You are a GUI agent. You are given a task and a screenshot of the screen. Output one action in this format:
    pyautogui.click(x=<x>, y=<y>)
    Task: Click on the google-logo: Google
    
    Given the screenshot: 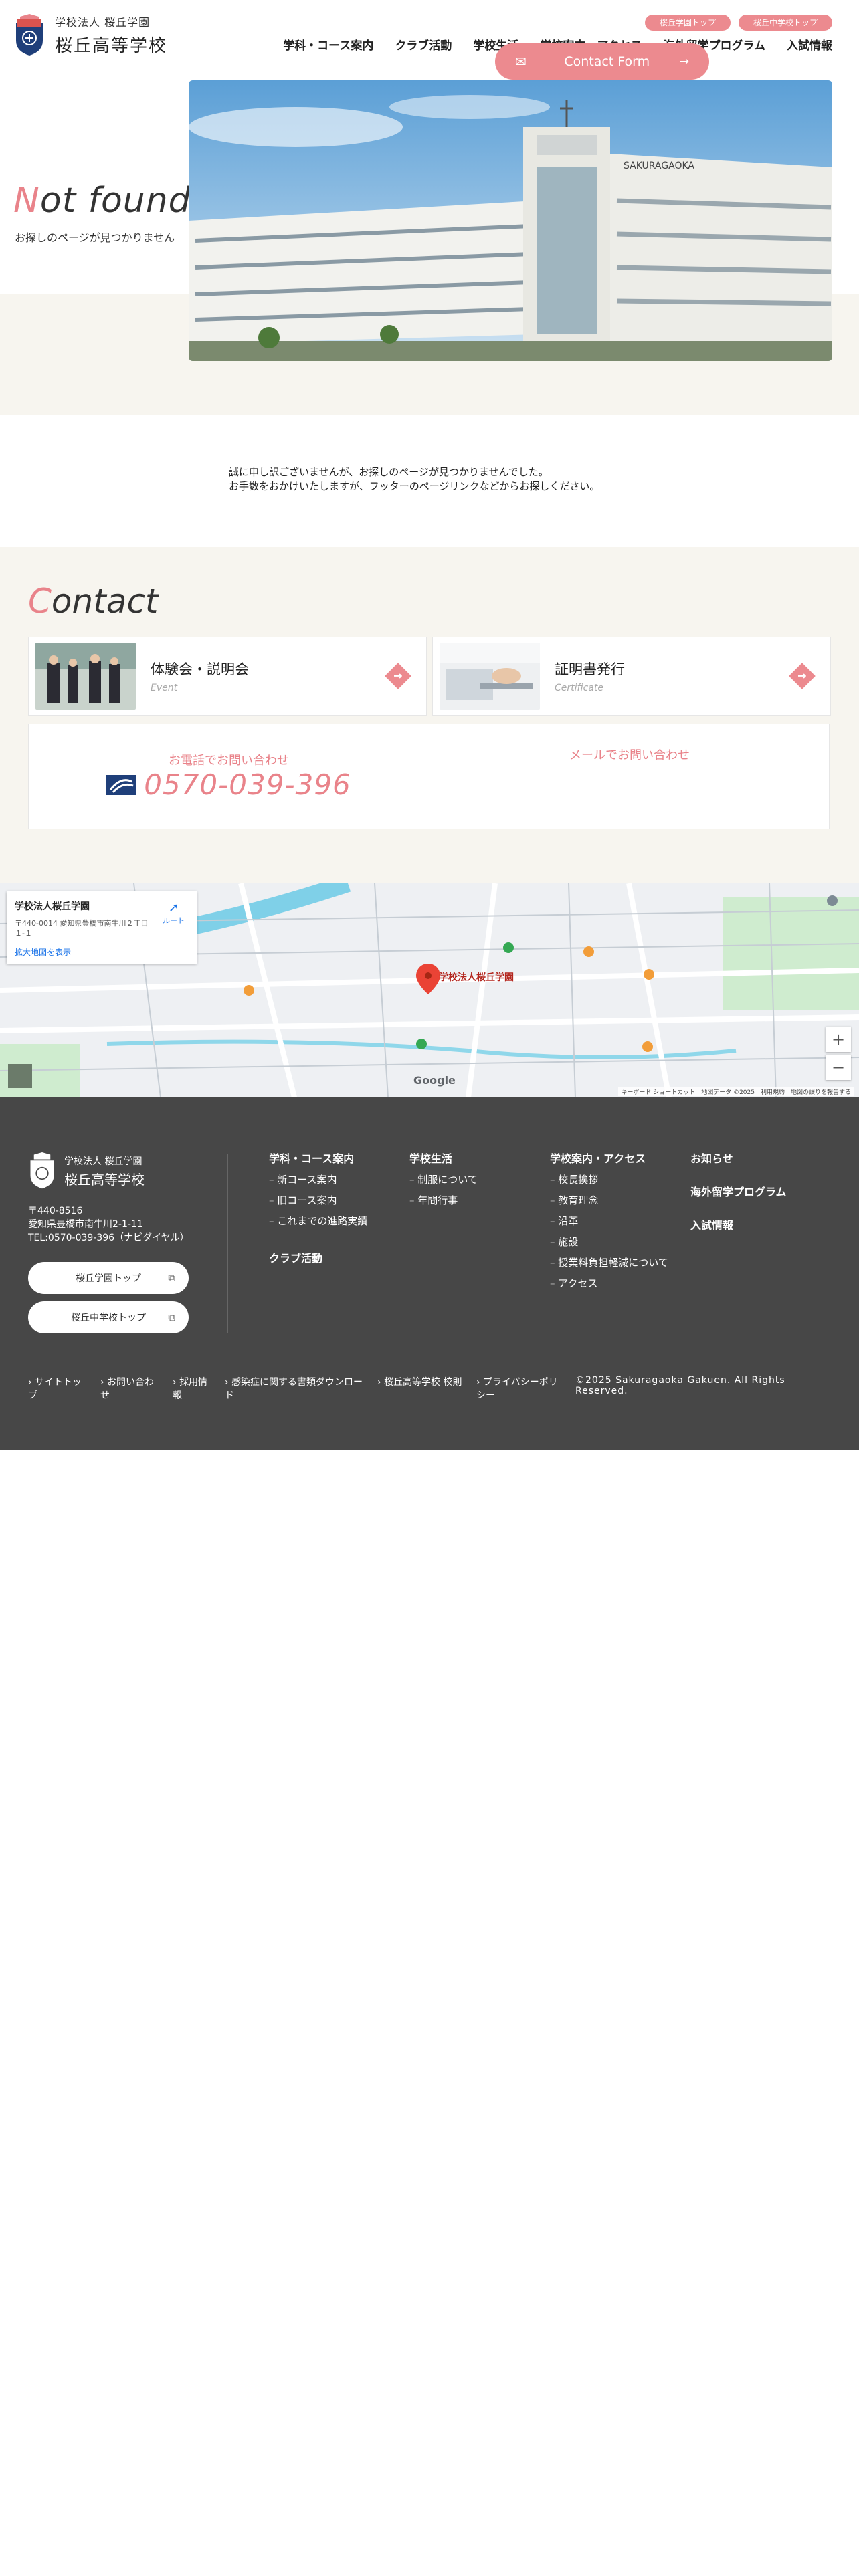 What is the action you would take?
    pyautogui.click(x=434, y=1080)
    